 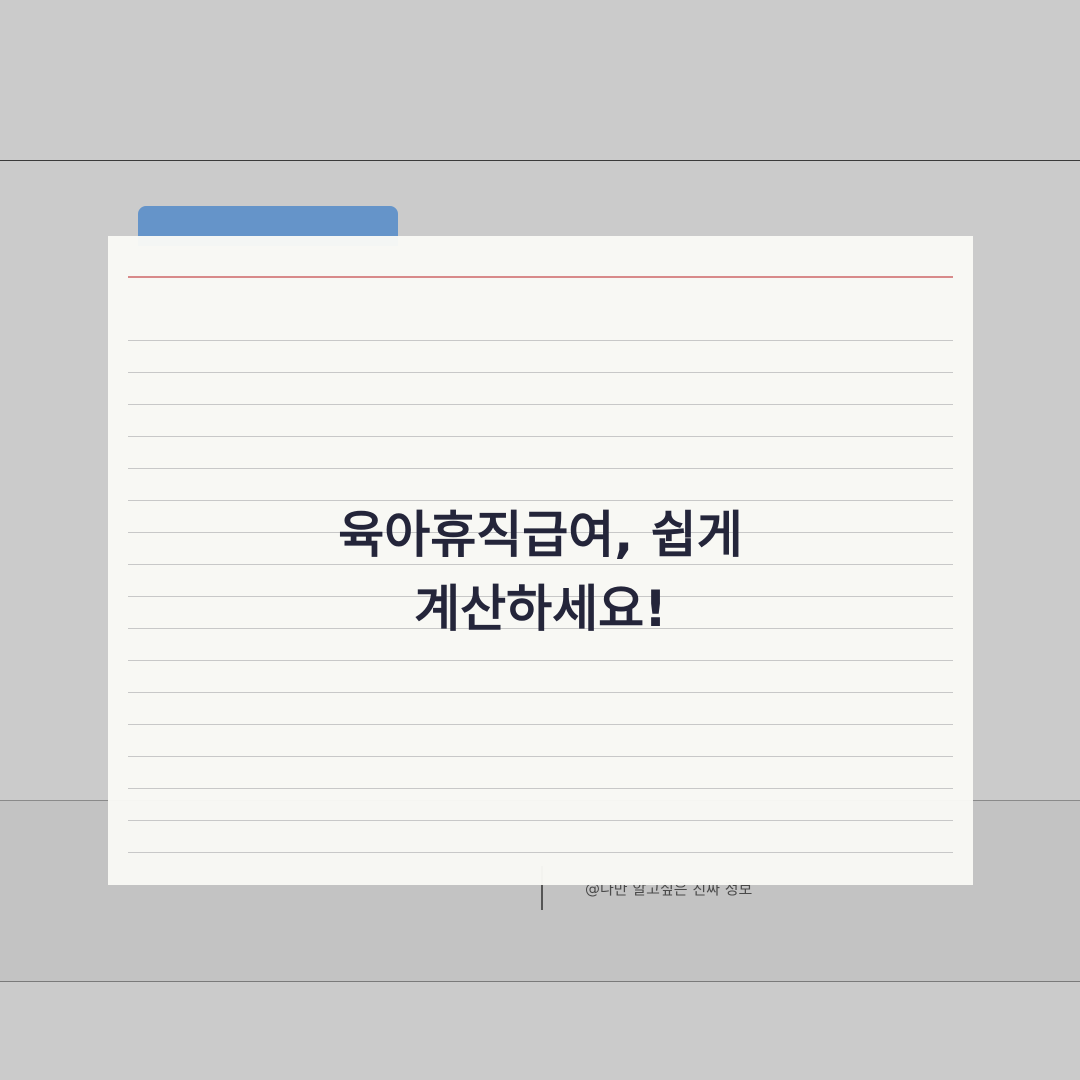 What do you see at coordinates (540, 572) in the screenshot?
I see `card-title: 육아휴직급여, 쉽게 계산하세요!` at bounding box center [540, 572].